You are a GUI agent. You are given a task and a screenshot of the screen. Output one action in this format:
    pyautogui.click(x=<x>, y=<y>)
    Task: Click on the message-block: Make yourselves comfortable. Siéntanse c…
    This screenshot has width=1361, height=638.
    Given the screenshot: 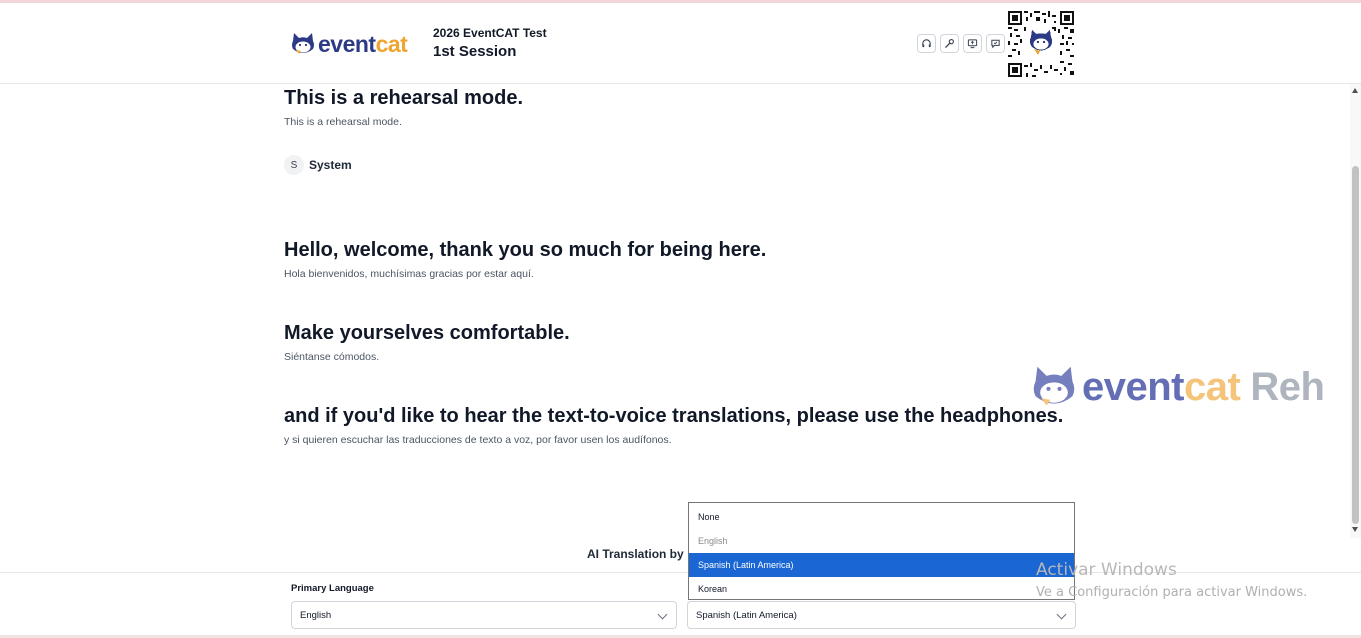 What is the action you would take?
    pyautogui.click(x=427, y=342)
    